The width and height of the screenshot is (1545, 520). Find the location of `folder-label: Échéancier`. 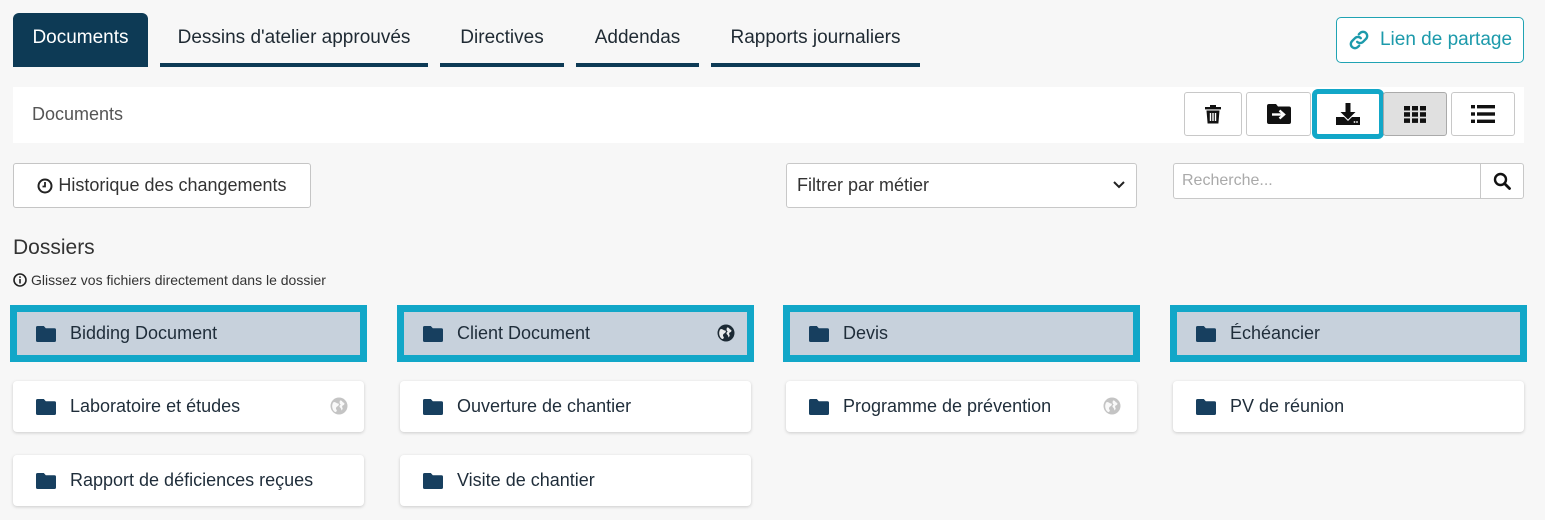

folder-label: Échéancier is located at coordinates (1275, 333).